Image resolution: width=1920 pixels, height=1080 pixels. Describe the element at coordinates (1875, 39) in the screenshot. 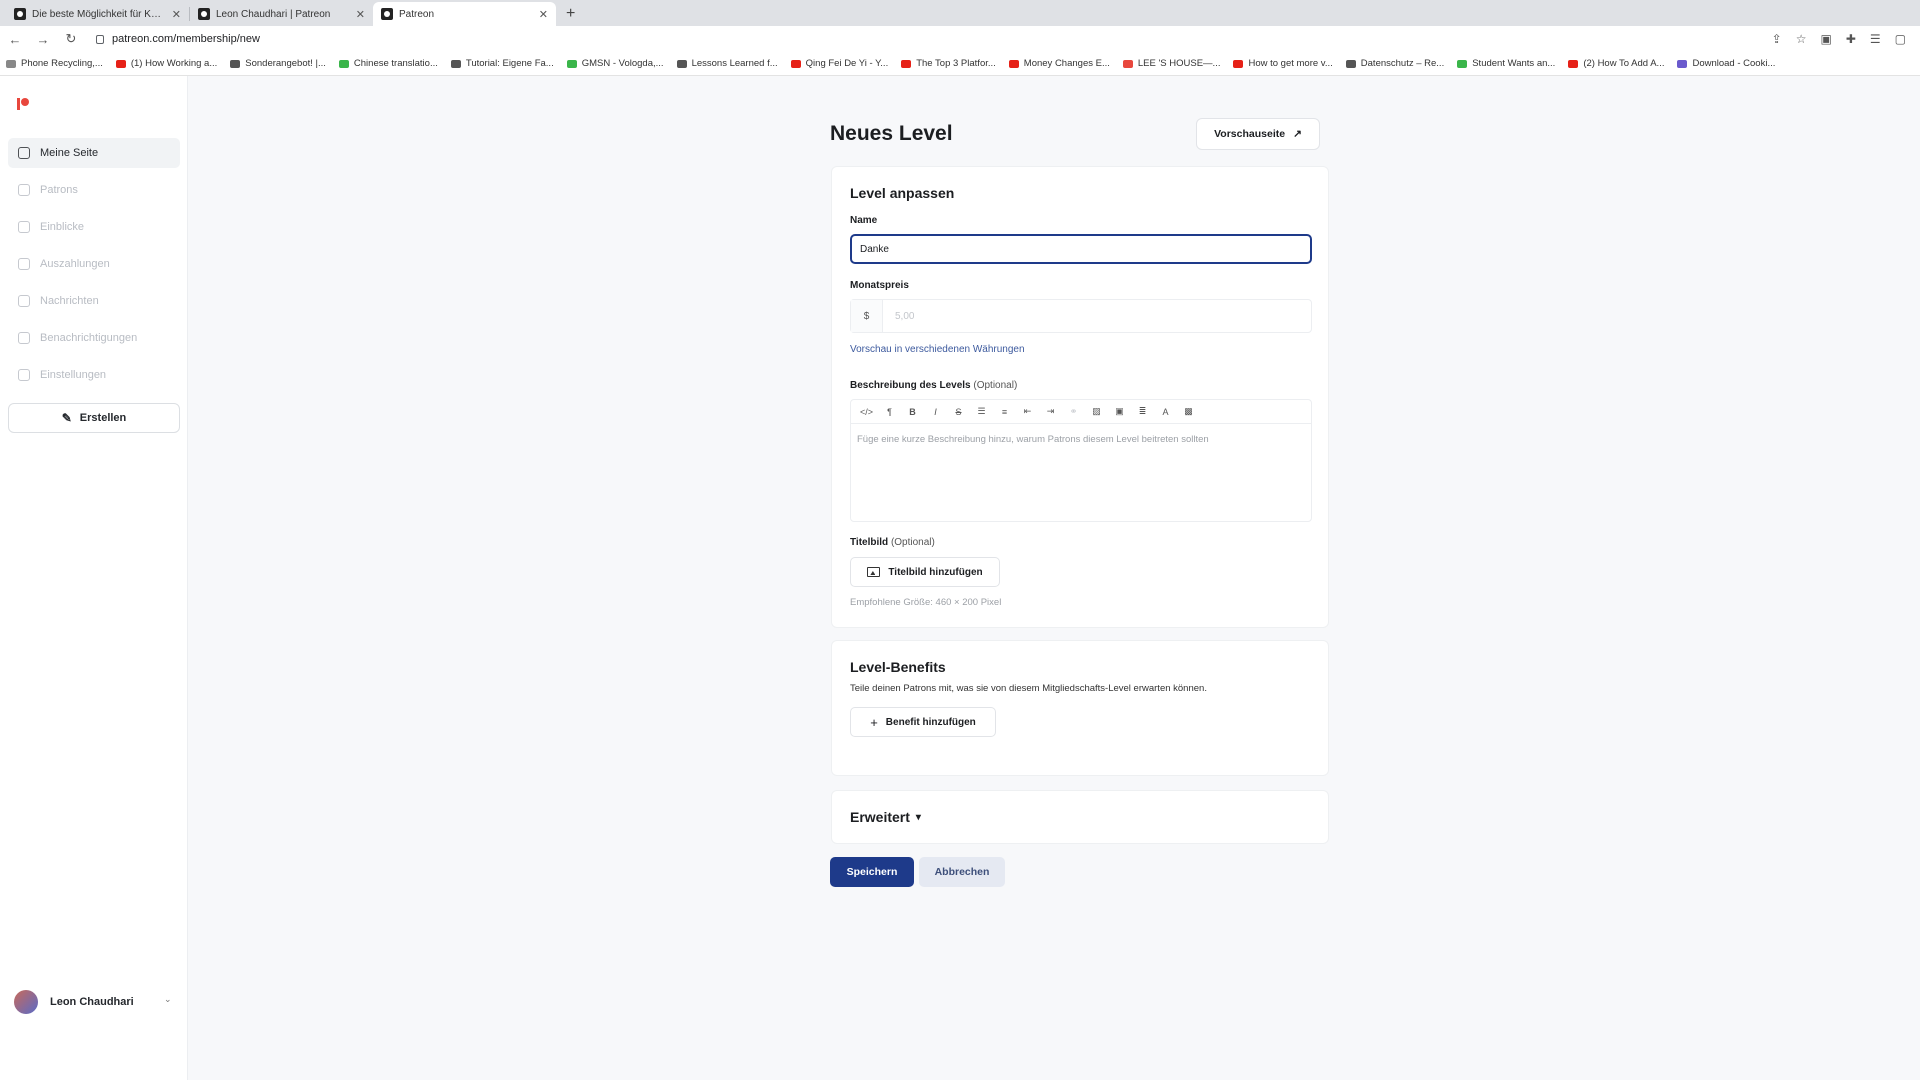

I see `reading-list-icon: ☰` at that location.